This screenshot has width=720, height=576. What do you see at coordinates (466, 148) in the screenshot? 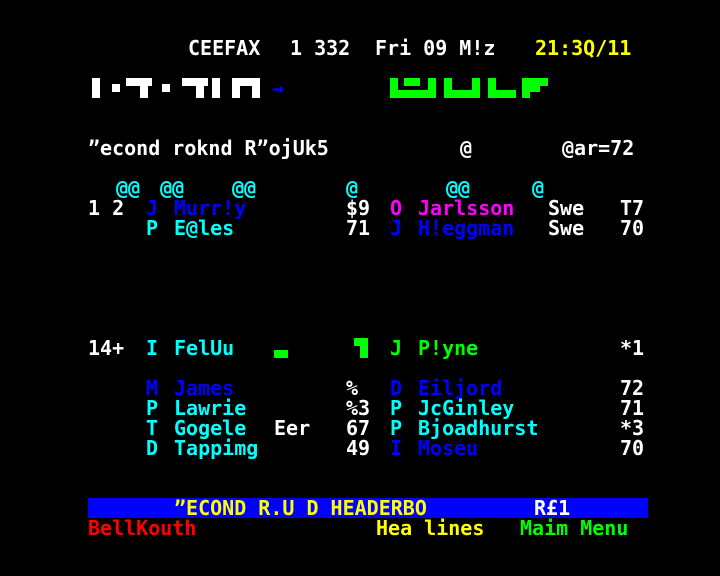
I see `subtitle-mid: @` at bounding box center [466, 148].